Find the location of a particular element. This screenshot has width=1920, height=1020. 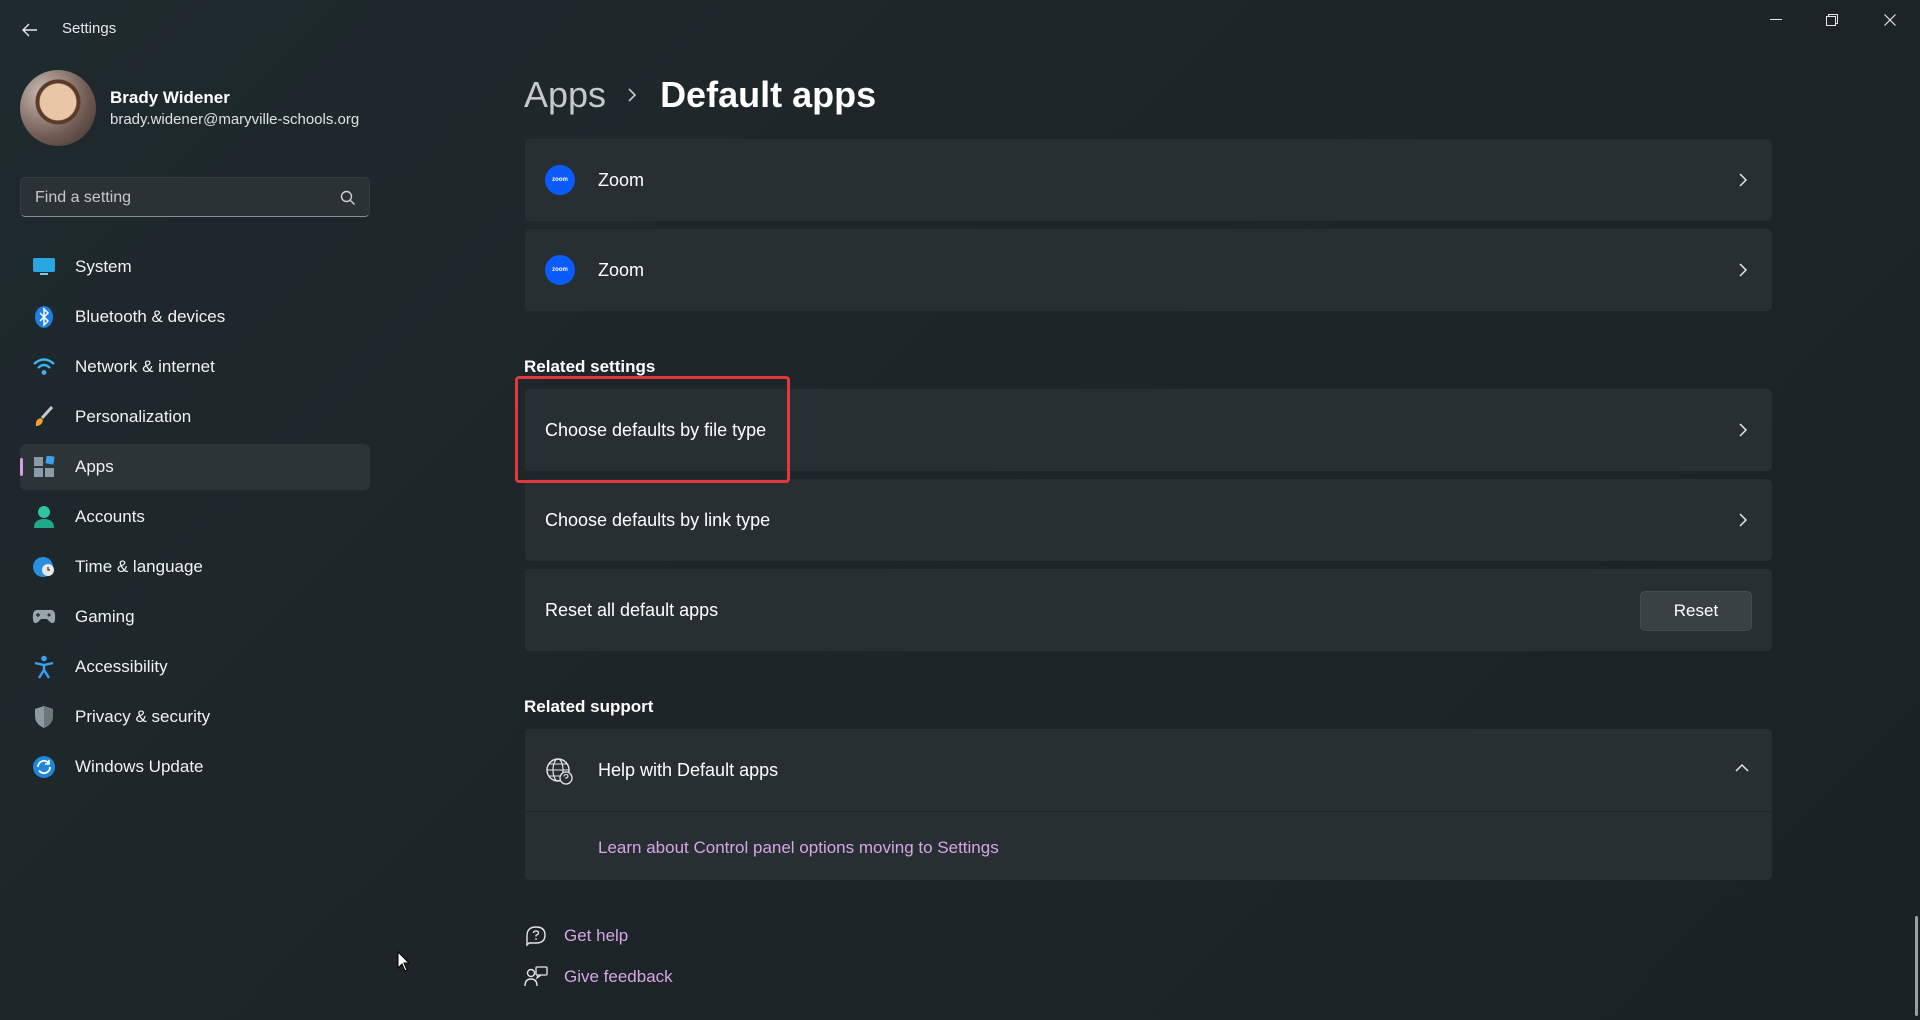

window-title: Settings is located at coordinates (89, 28).